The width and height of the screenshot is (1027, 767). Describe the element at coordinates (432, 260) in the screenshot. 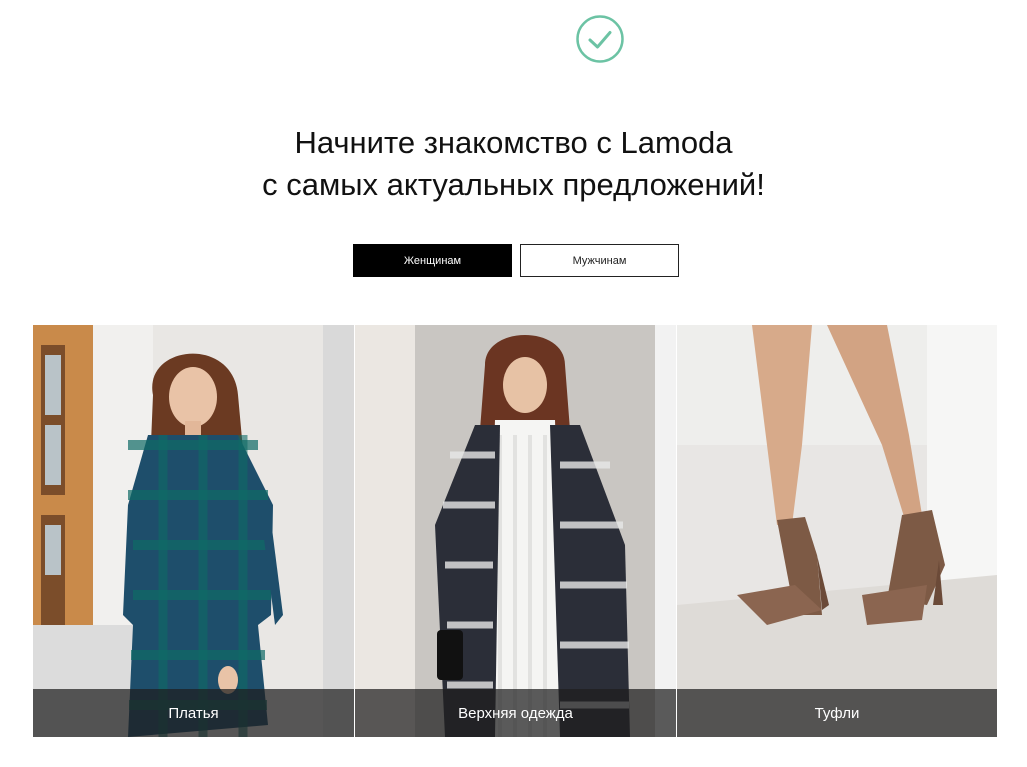

I see `women-tab-button: Женщинам` at that location.